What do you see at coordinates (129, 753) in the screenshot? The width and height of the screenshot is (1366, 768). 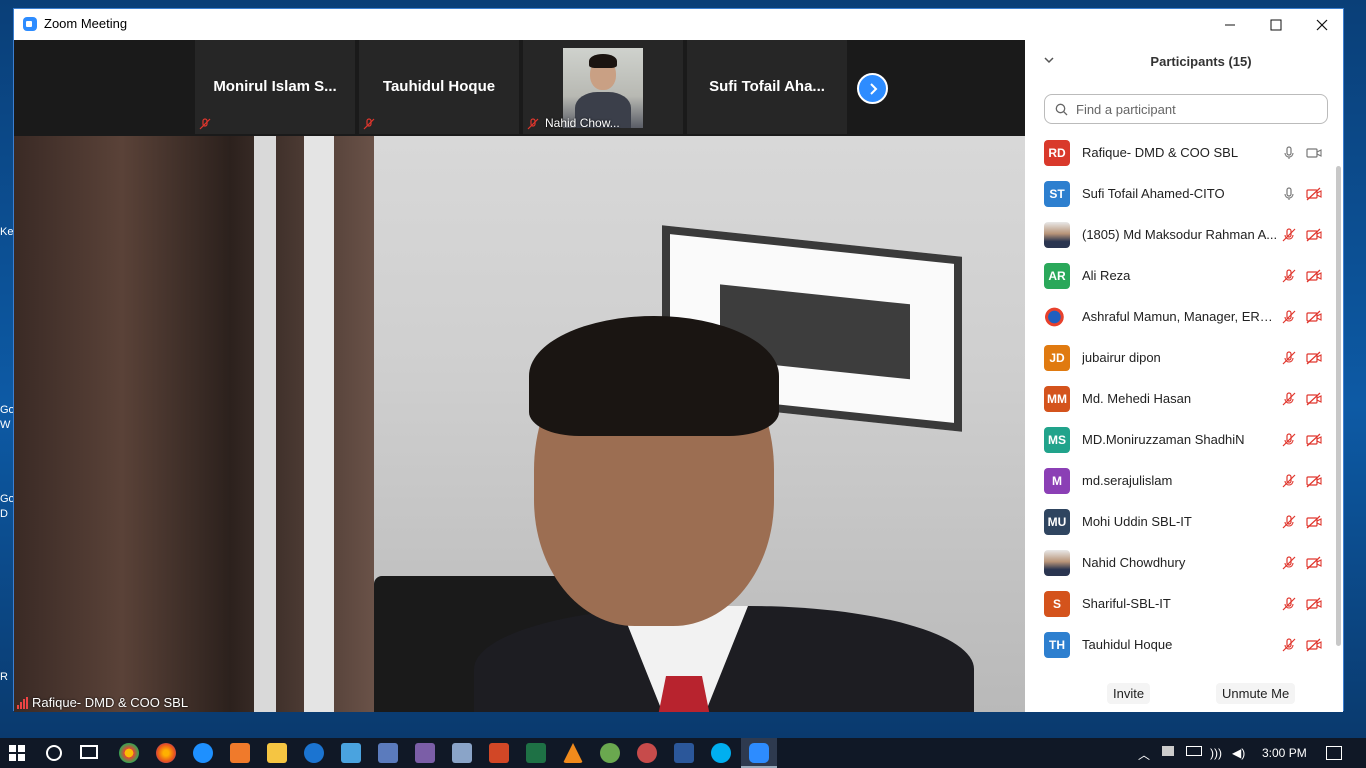 I see `chrome-icon` at bounding box center [129, 753].